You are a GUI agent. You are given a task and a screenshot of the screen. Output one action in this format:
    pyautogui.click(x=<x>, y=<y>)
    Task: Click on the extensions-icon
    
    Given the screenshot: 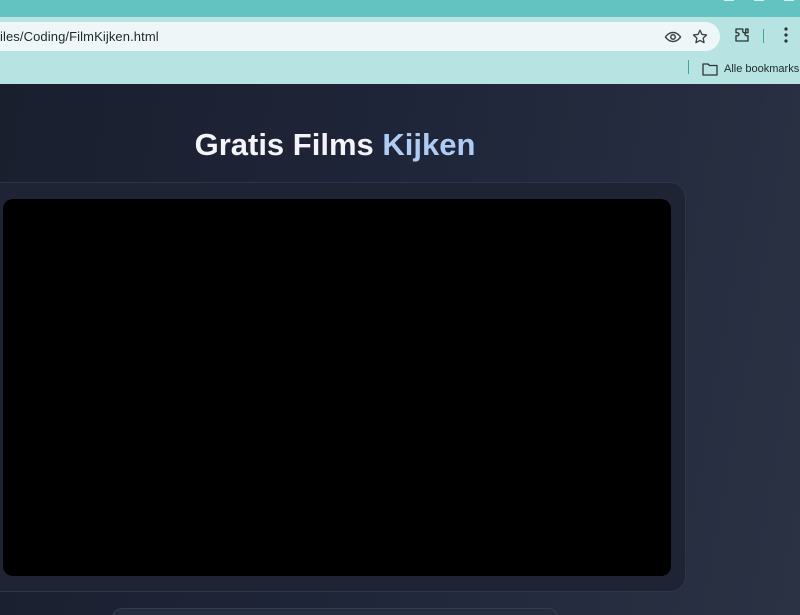 What is the action you would take?
    pyautogui.click(x=742, y=35)
    